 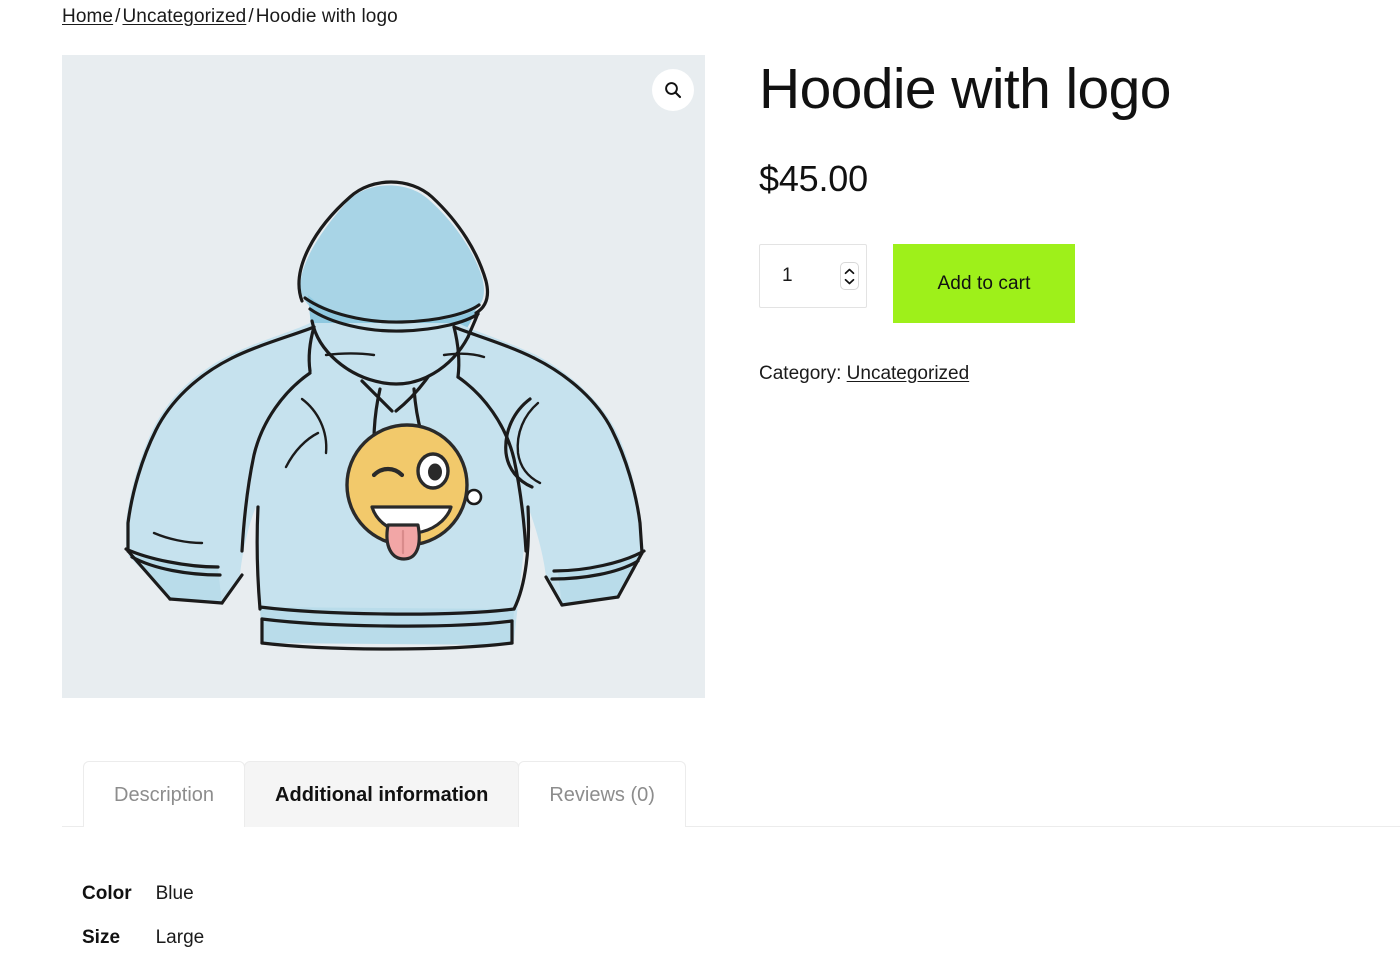 I want to click on chevron-down-icon, so click(x=849, y=281).